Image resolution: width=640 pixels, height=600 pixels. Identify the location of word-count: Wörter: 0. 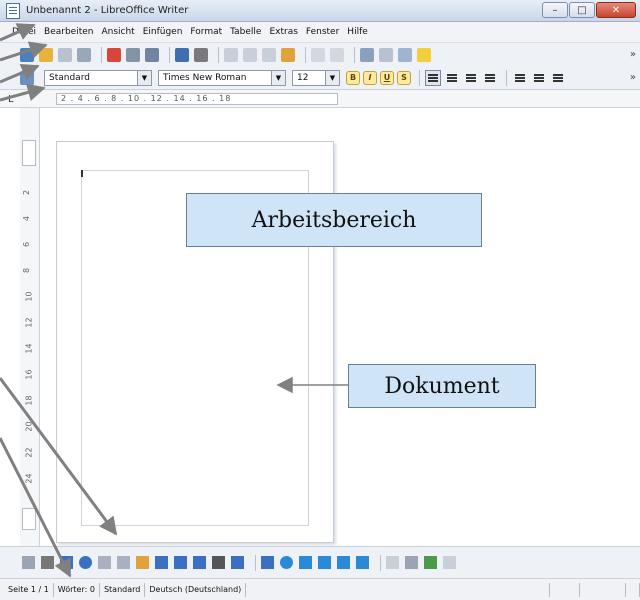
(77, 589).